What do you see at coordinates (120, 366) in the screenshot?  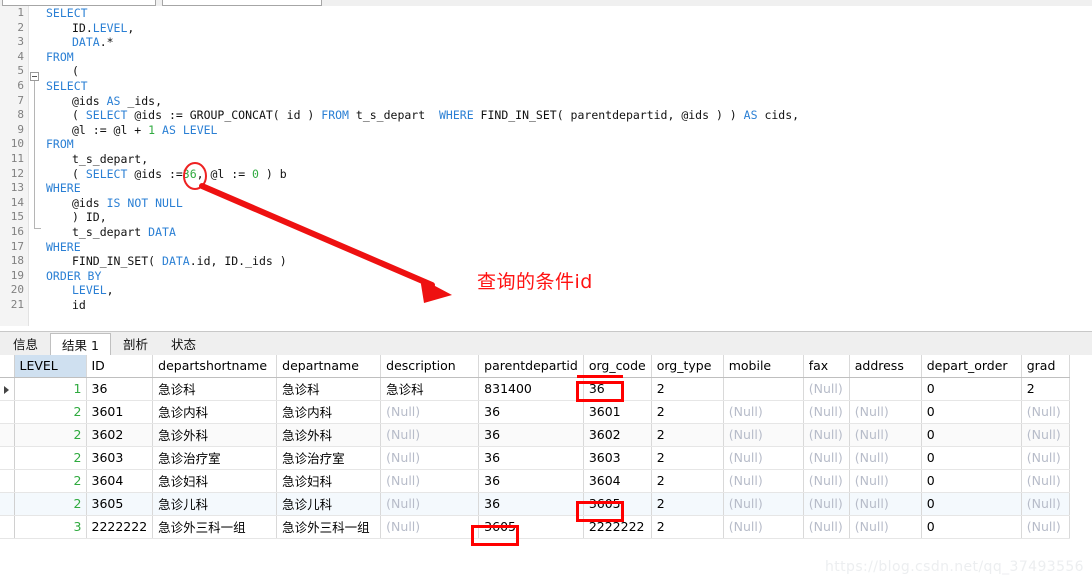 I see `column-header-ID: ID` at bounding box center [120, 366].